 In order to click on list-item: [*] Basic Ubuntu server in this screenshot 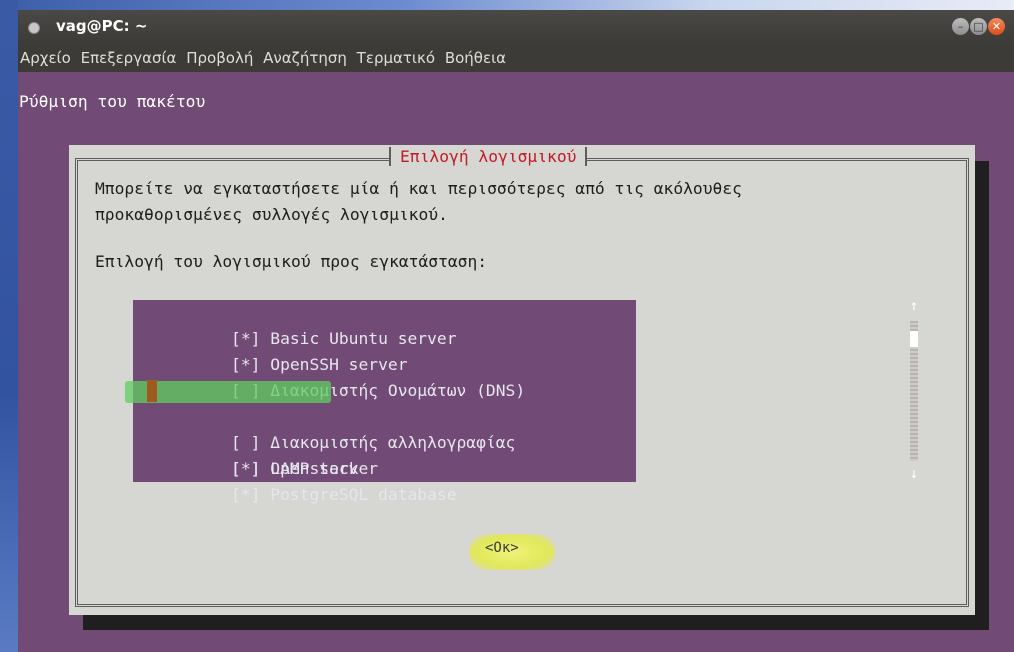, I will do `click(384, 324)`.